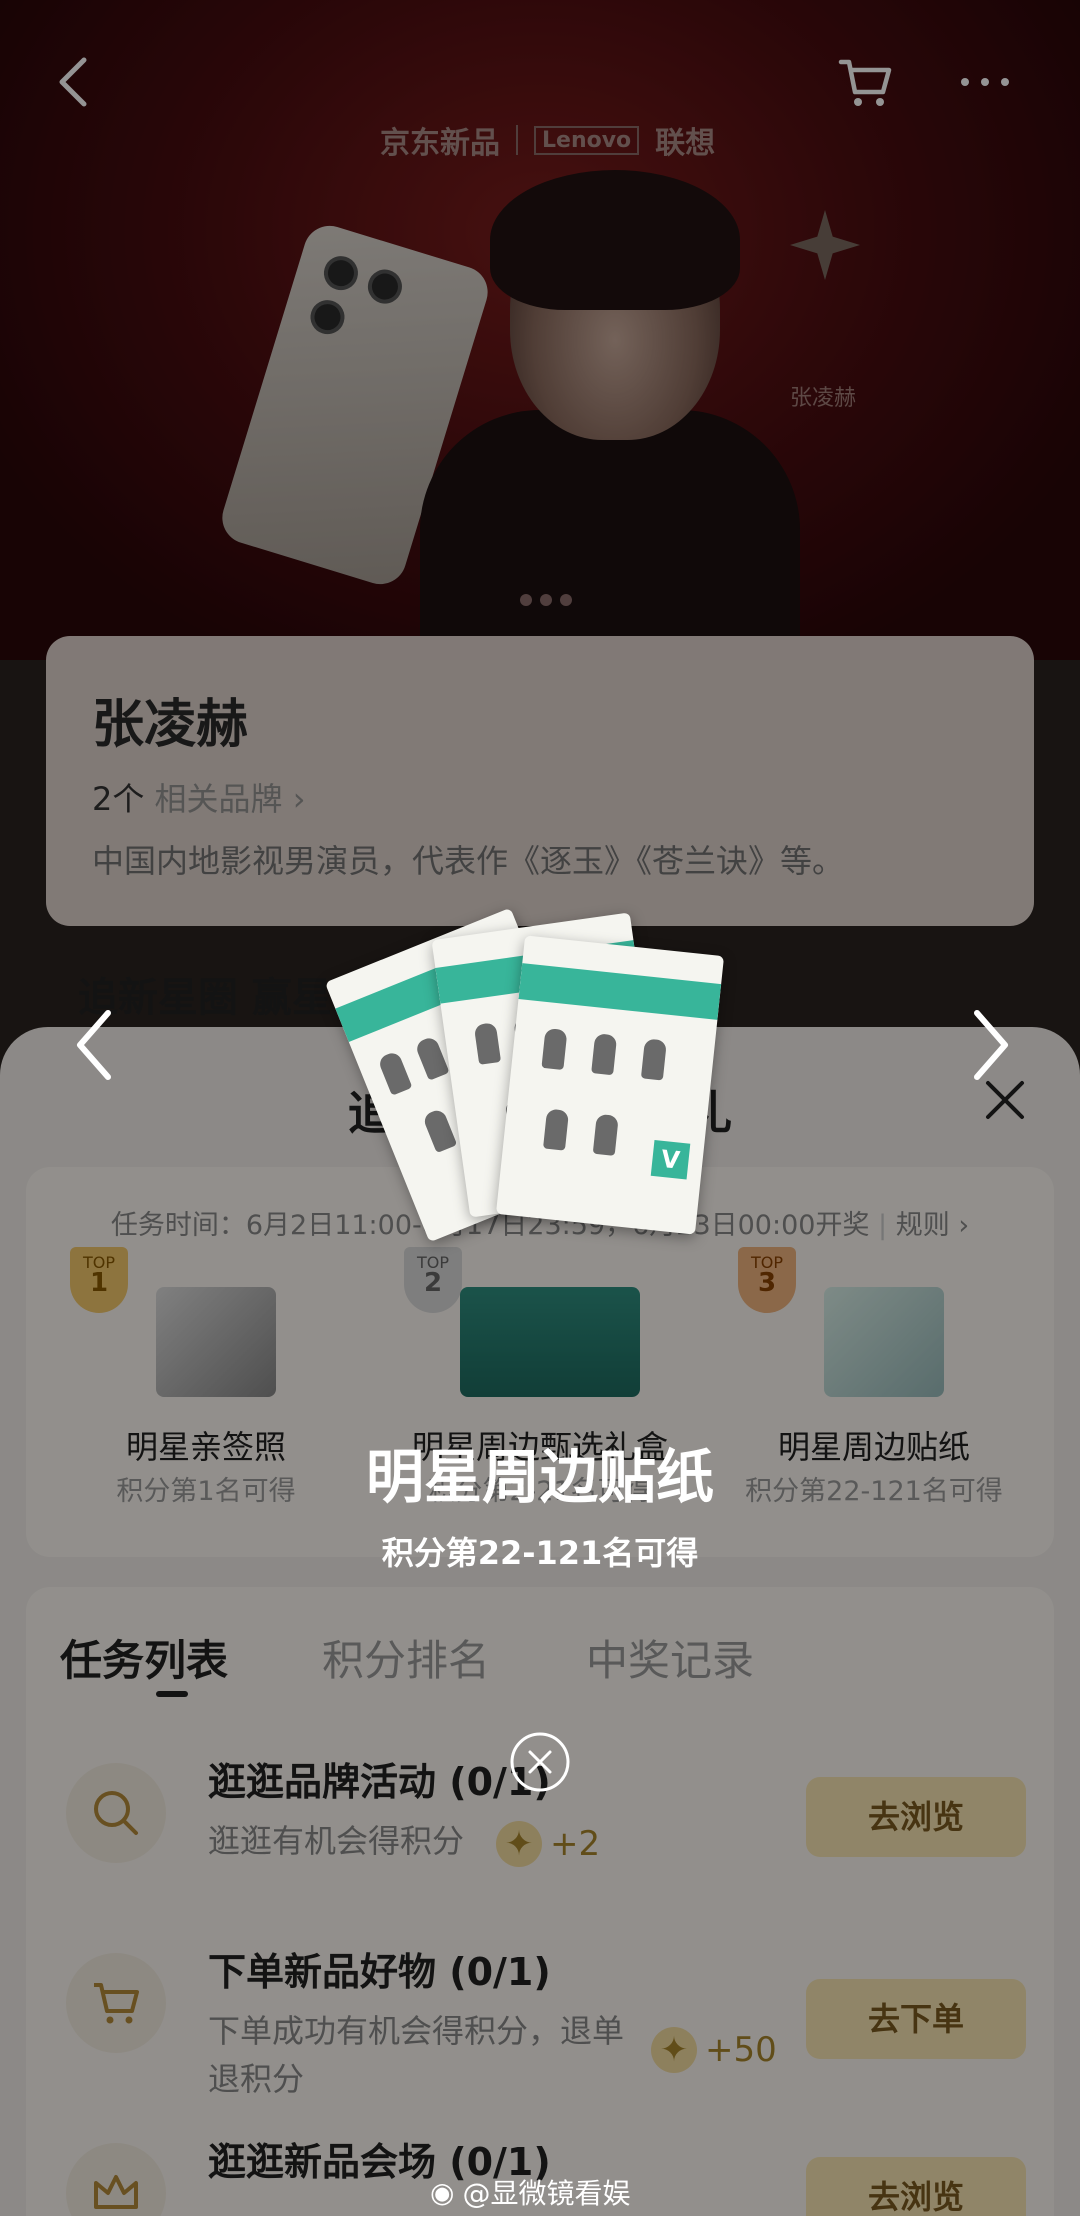 The width and height of the screenshot is (1080, 2216). Describe the element at coordinates (539, 1477) in the screenshot. I see `modal-title: 明星周边贴纸` at that location.